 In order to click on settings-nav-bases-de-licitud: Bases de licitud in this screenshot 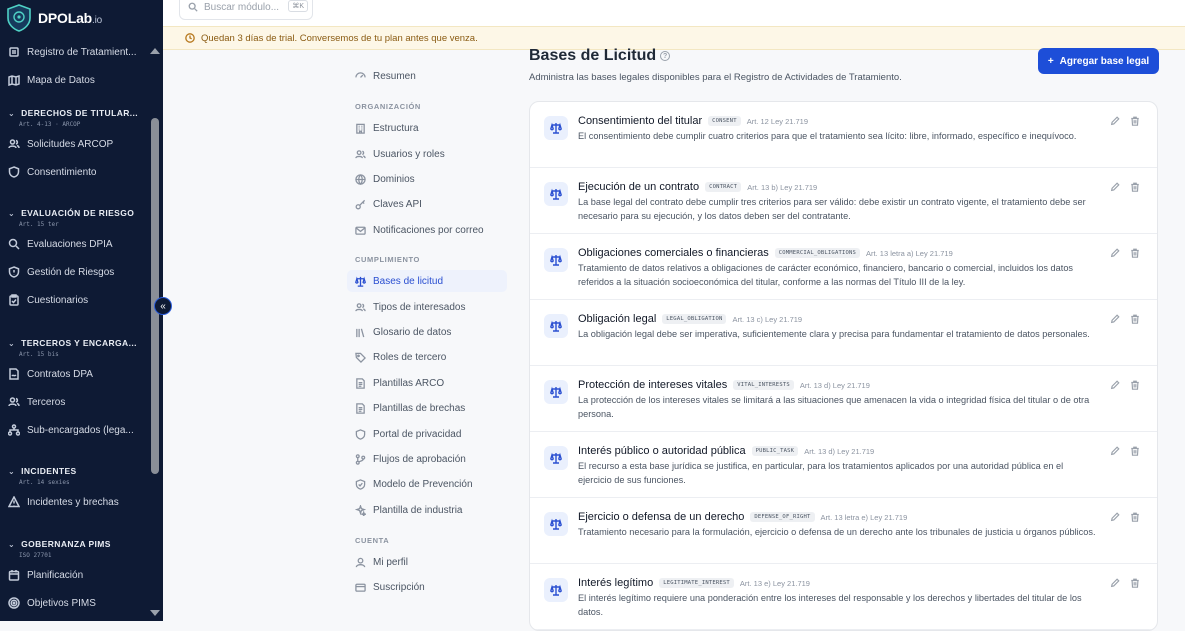, I will do `click(427, 281)`.